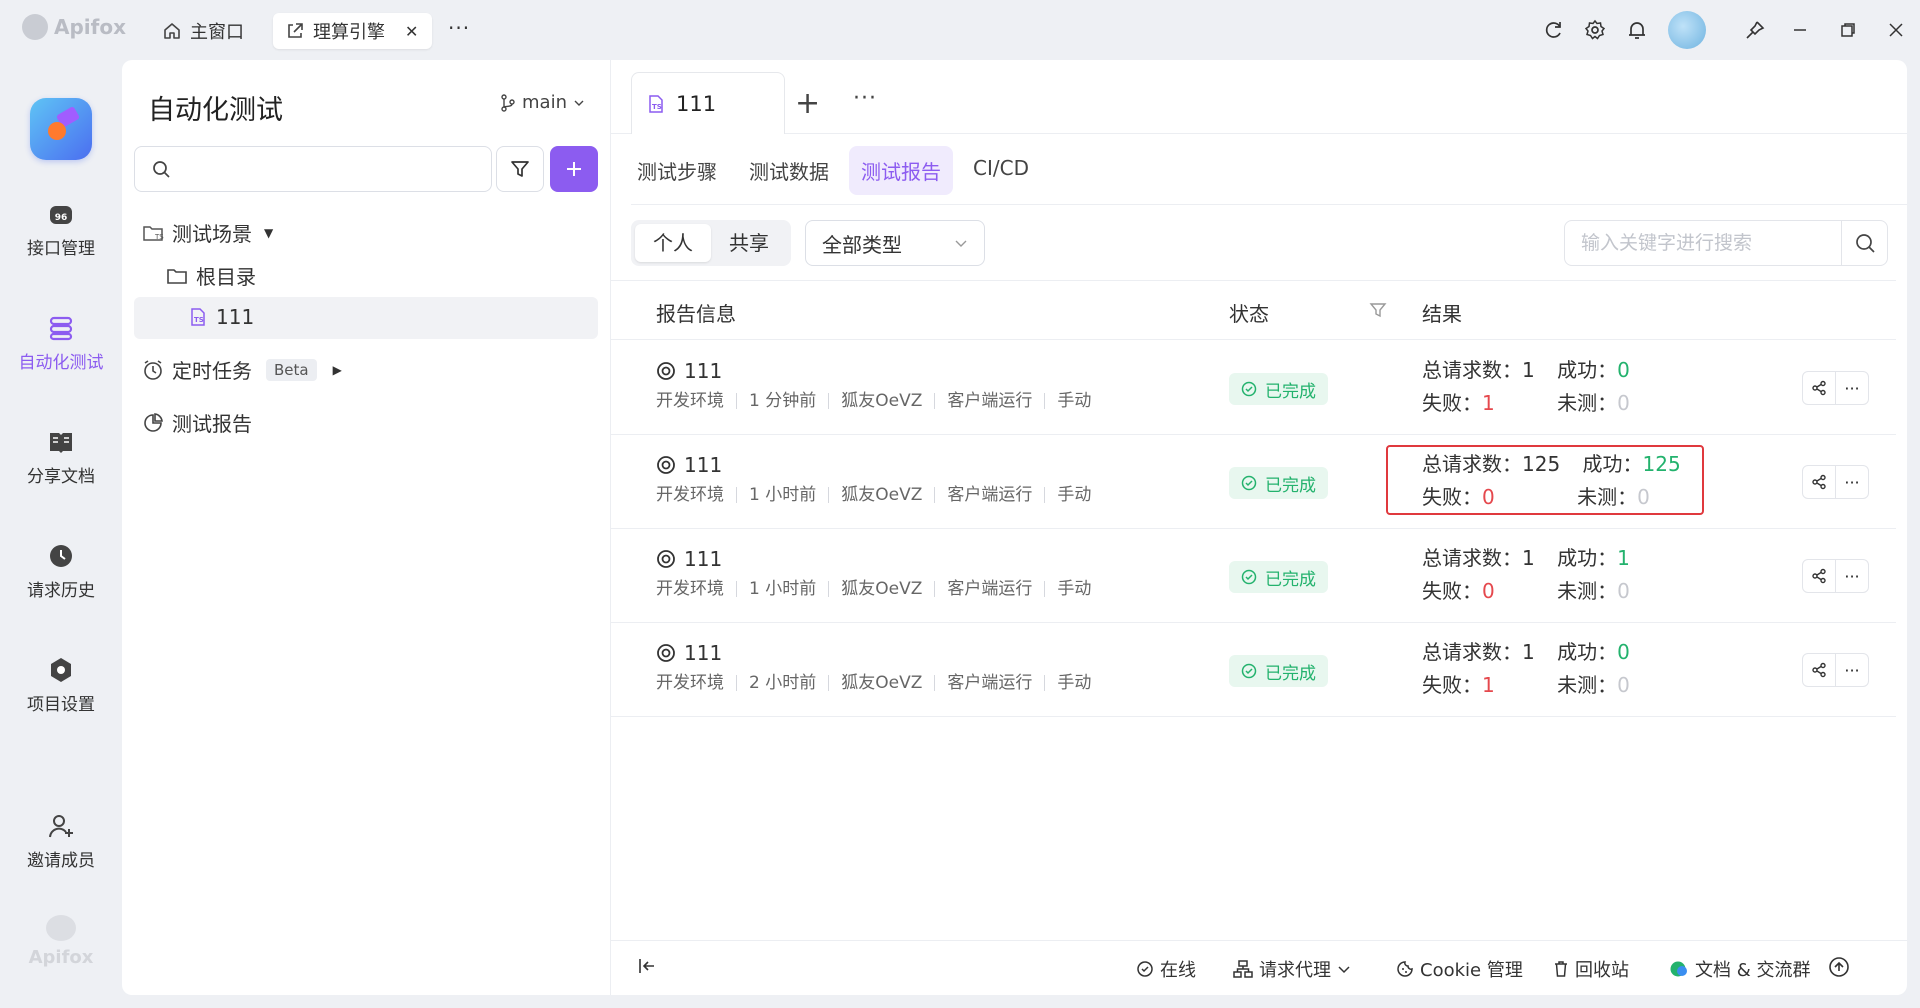  Describe the element at coordinates (198, 317) in the screenshot. I see `ts-file-icon: TS` at that location.